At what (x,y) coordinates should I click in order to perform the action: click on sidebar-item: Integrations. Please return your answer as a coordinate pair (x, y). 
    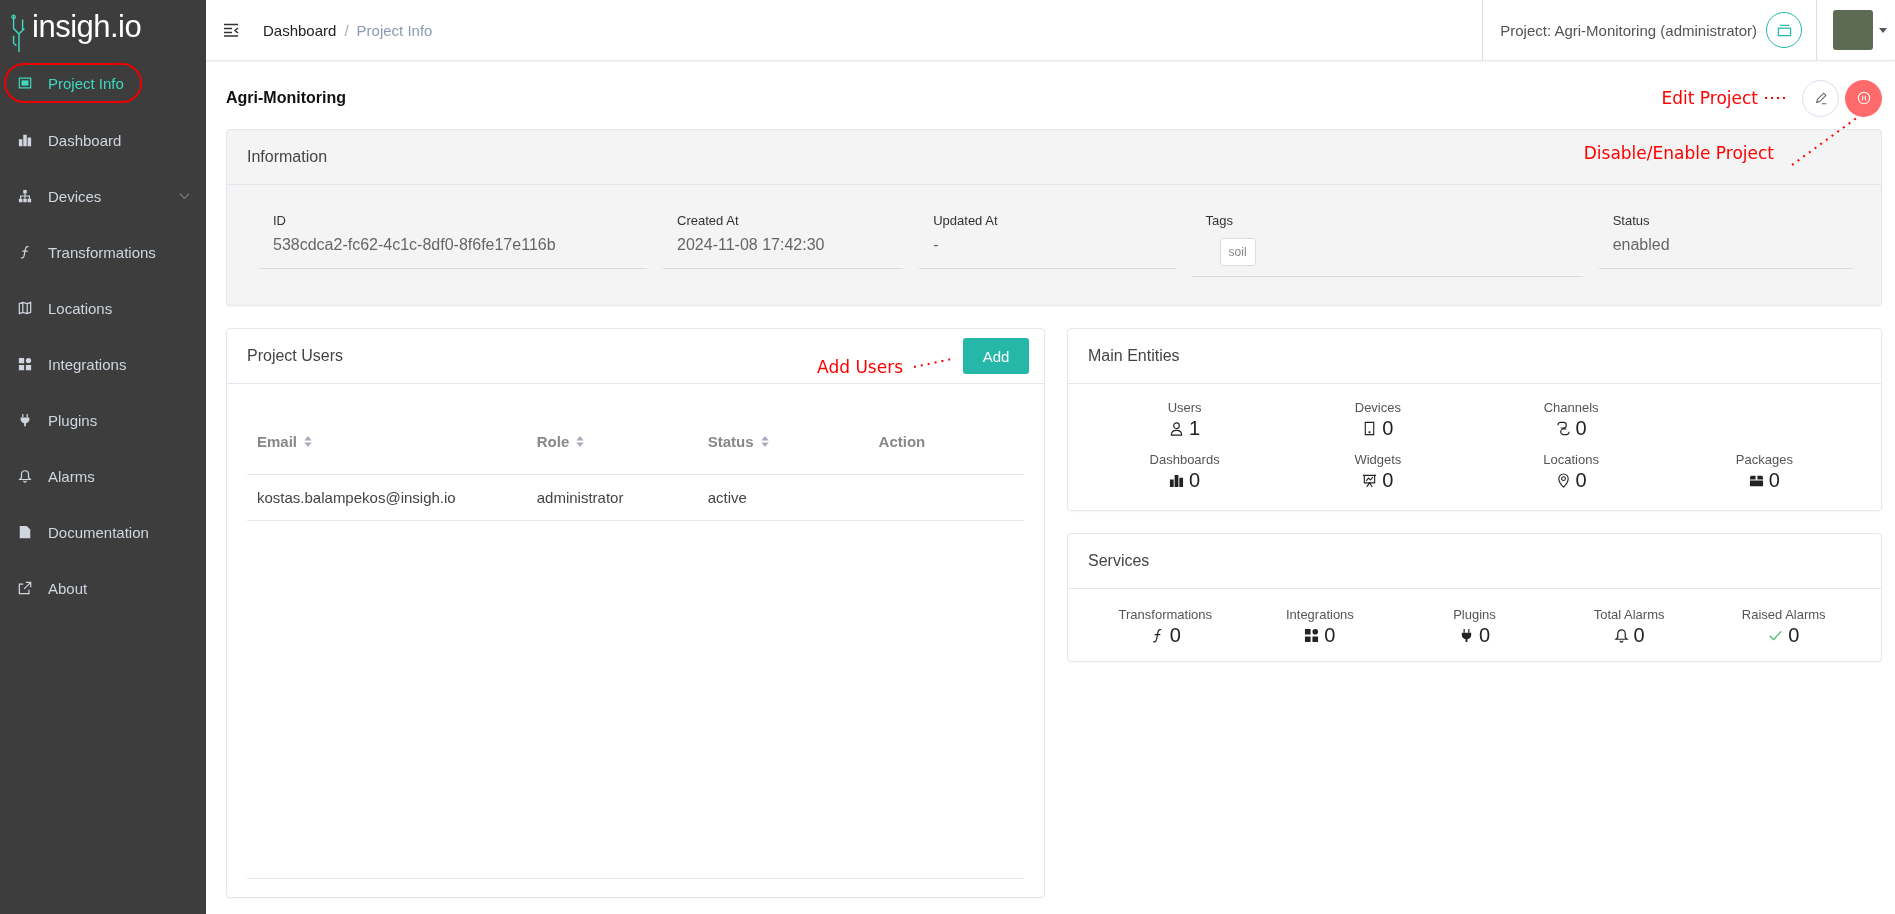
    Looking at the image, I should click on (105, 364).